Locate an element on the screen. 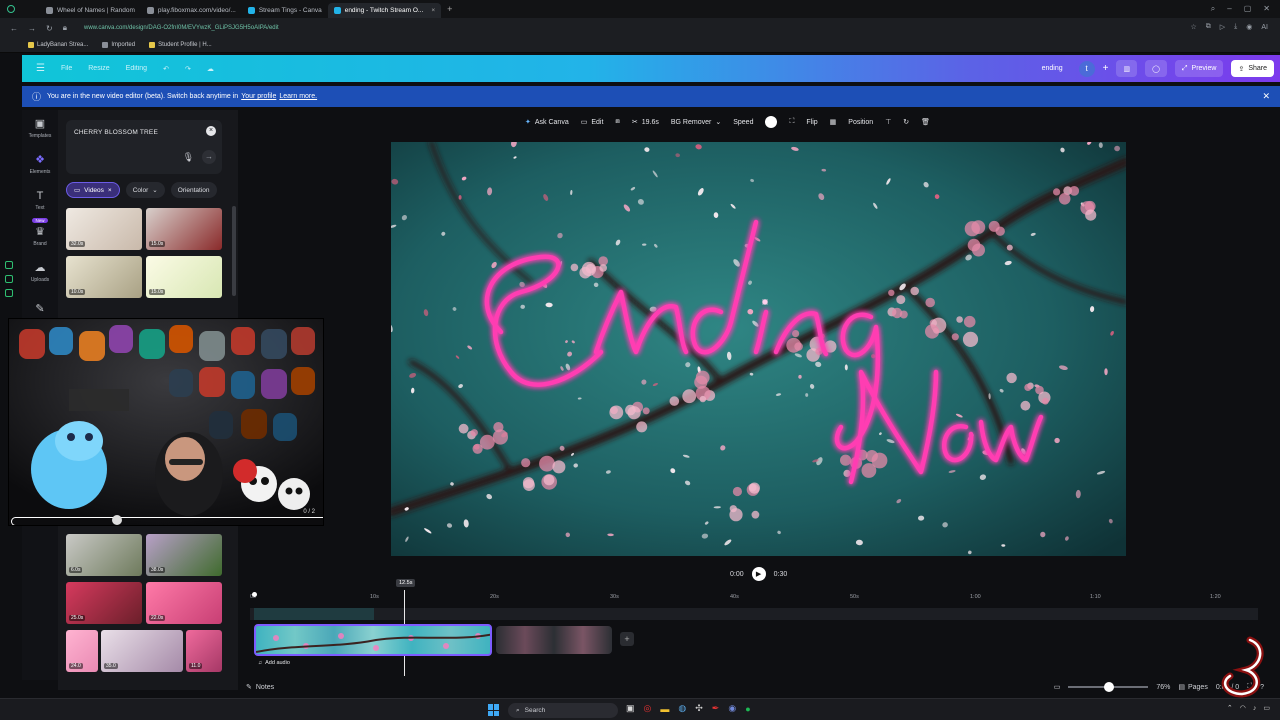  close-banner-icon: ✕ is located at coordinates (1266, 96).